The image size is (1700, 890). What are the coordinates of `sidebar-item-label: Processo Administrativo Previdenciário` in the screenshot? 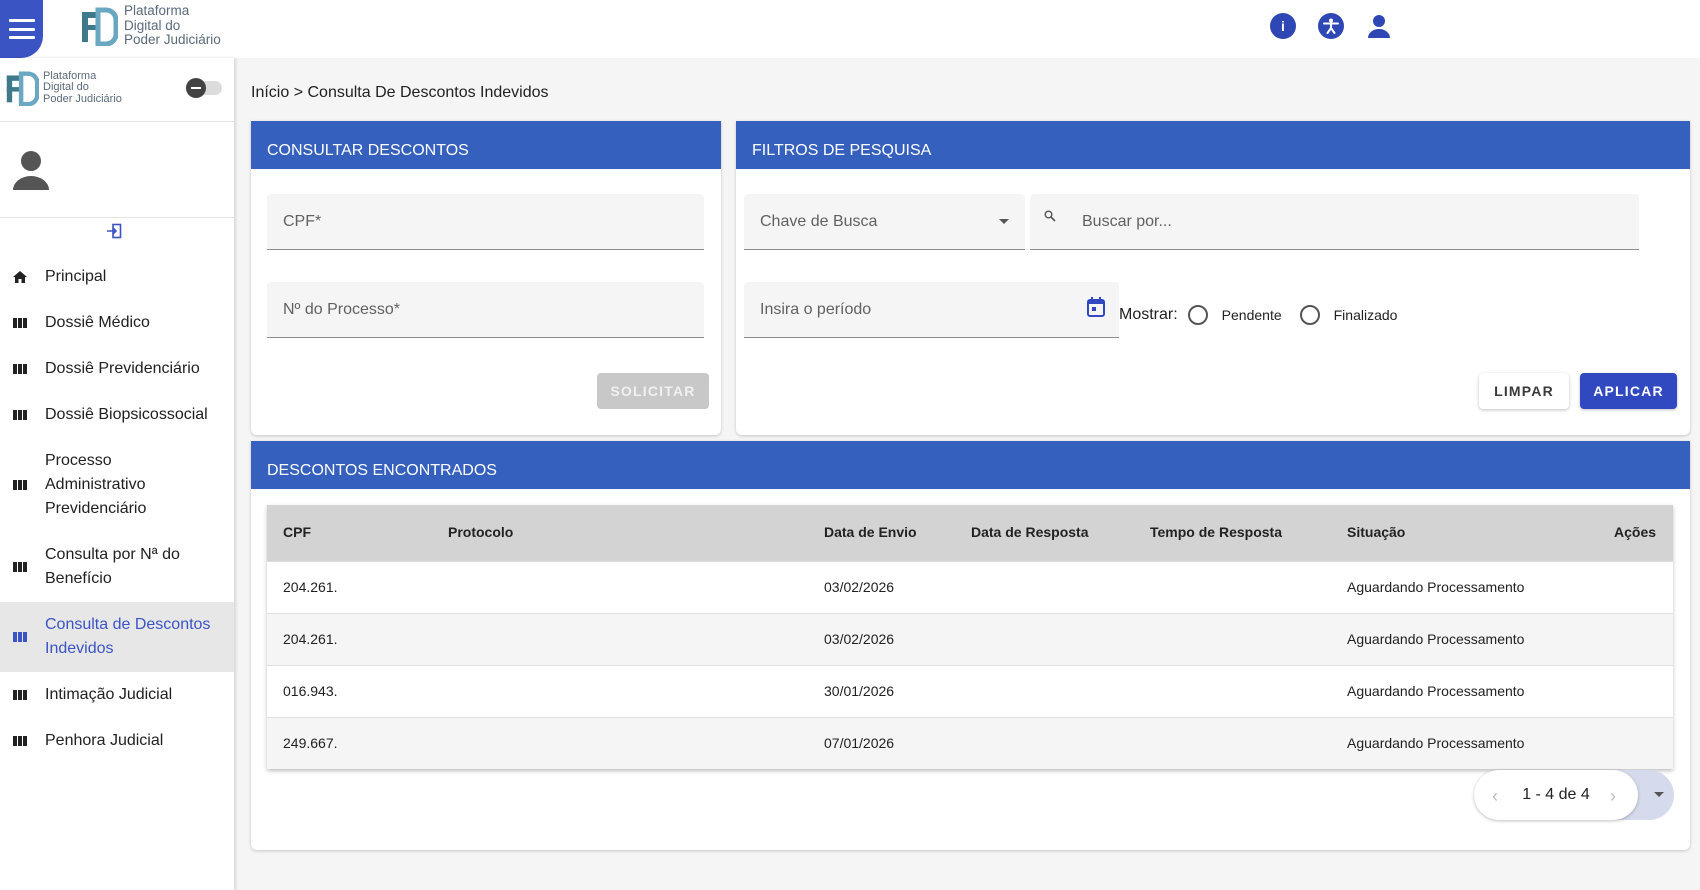 It's located at (96, 484).